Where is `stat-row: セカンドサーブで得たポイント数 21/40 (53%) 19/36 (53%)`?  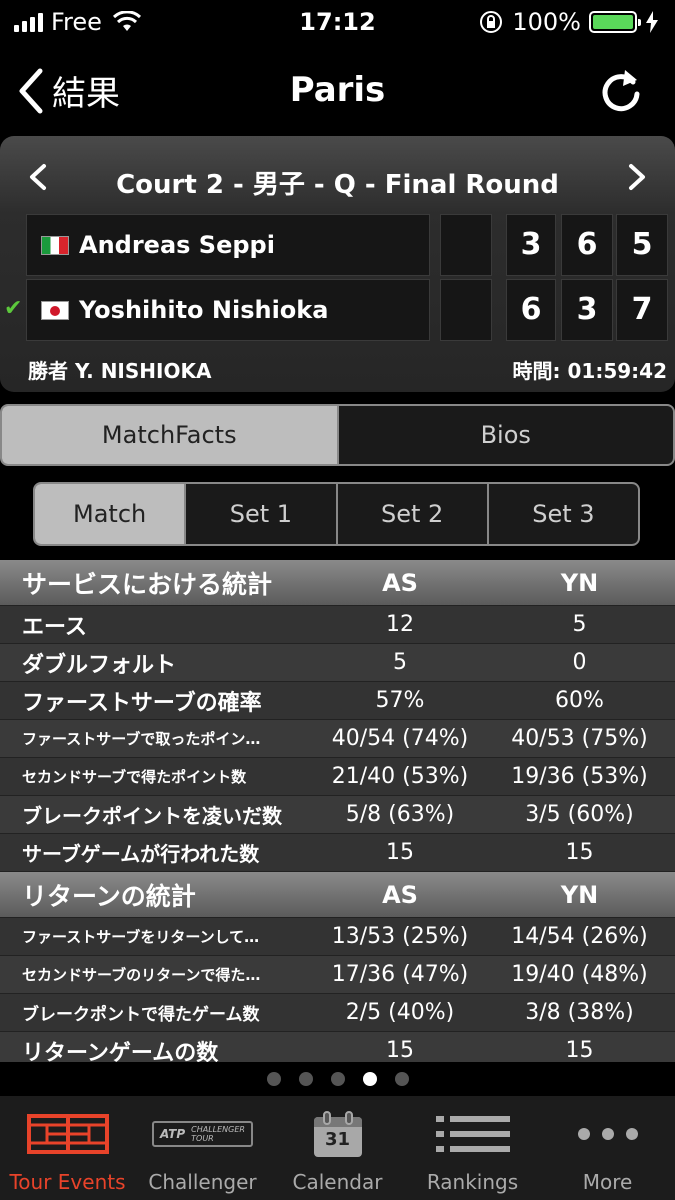 stat-row: セカンドサーブで得たポイント数 21/40 (53%) 19/36 (53%) is located at coordinates (337, 777).